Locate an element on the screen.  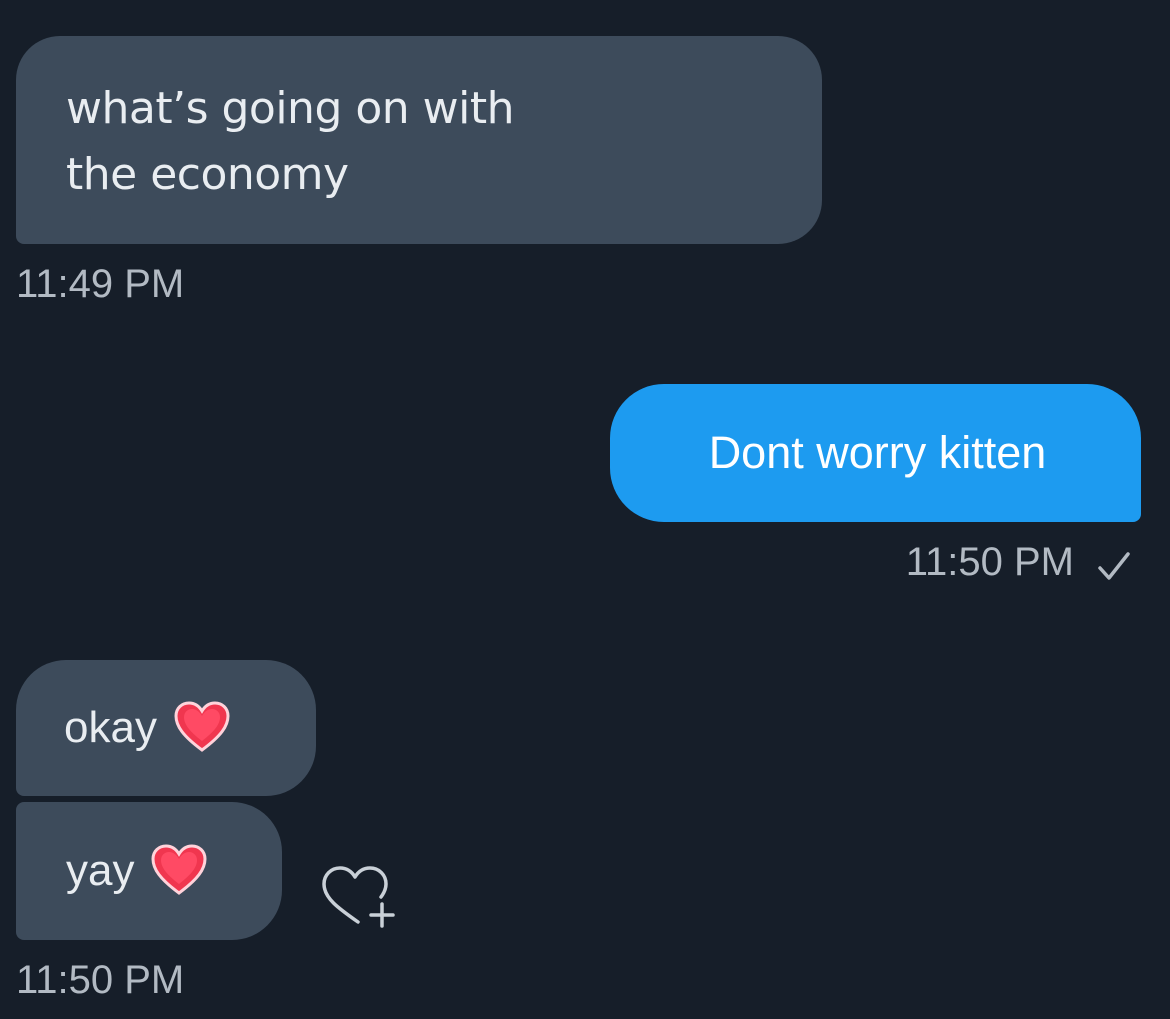
message-text: okay is located at coordinates (110, 727).